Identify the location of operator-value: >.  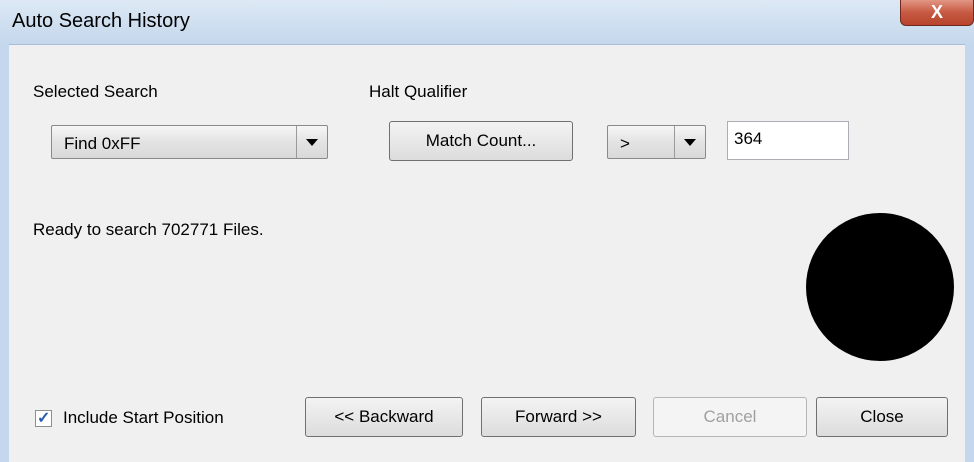
(625, 143).